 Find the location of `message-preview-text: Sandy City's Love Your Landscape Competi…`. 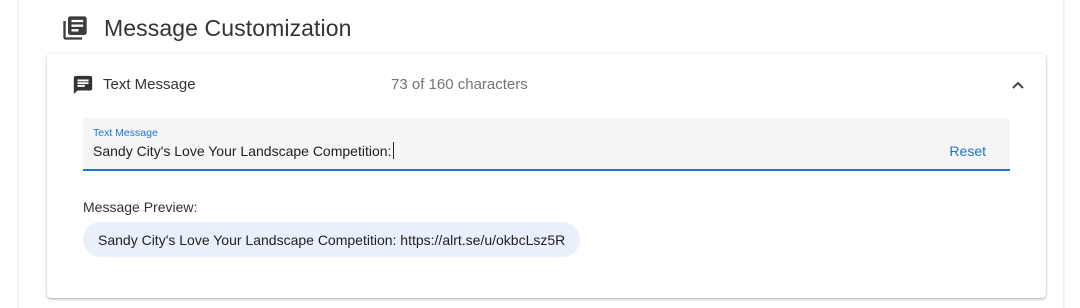

message-preview-text: Sandy City's Love Your Landscape Competi… is located at coordinates (332, 239).